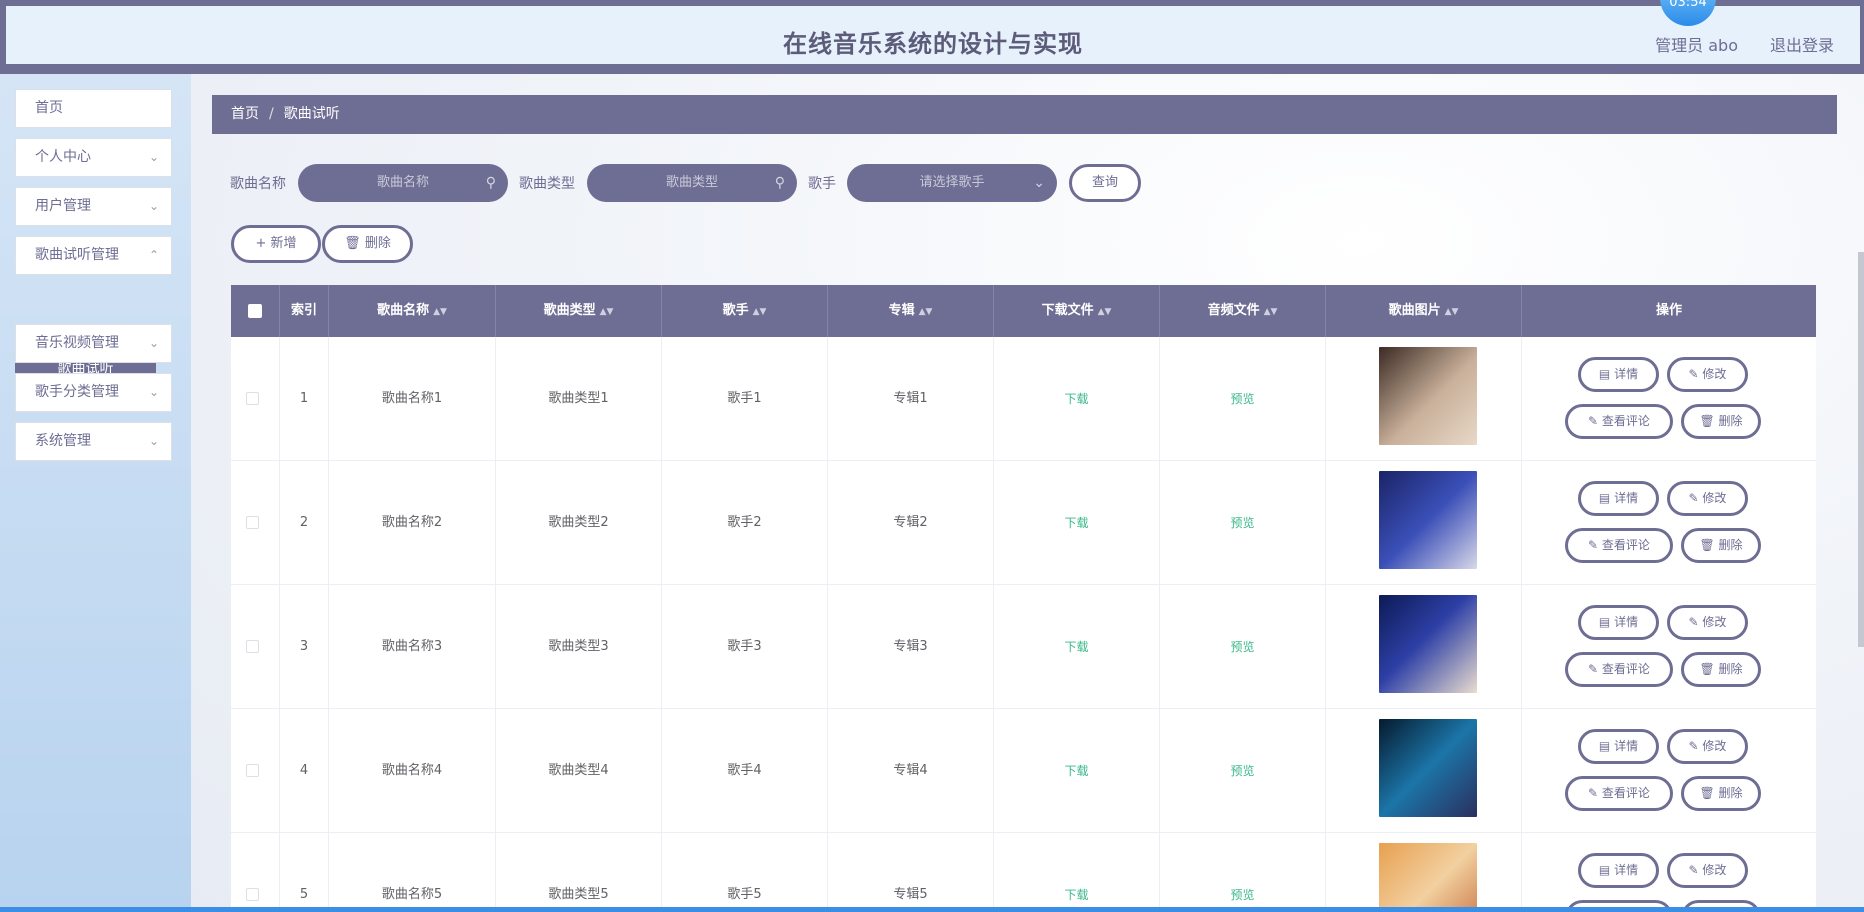 Image resolution: width=1864 pixels, height=912 pixels. Describe the element at coordinates (1668, 310) in the screenshot. I see `col-actions: 操作` at that location.